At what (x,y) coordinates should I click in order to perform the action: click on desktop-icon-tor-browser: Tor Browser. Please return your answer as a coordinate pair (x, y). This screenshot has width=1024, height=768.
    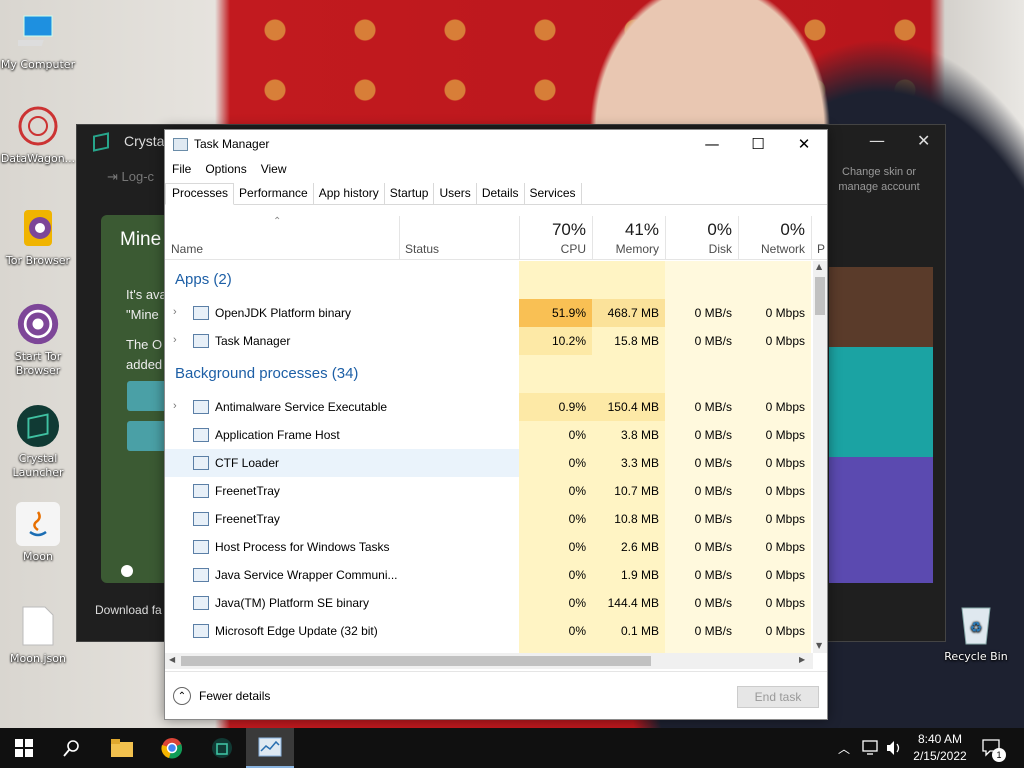
    Looking at the image, I should click on (38, 237).